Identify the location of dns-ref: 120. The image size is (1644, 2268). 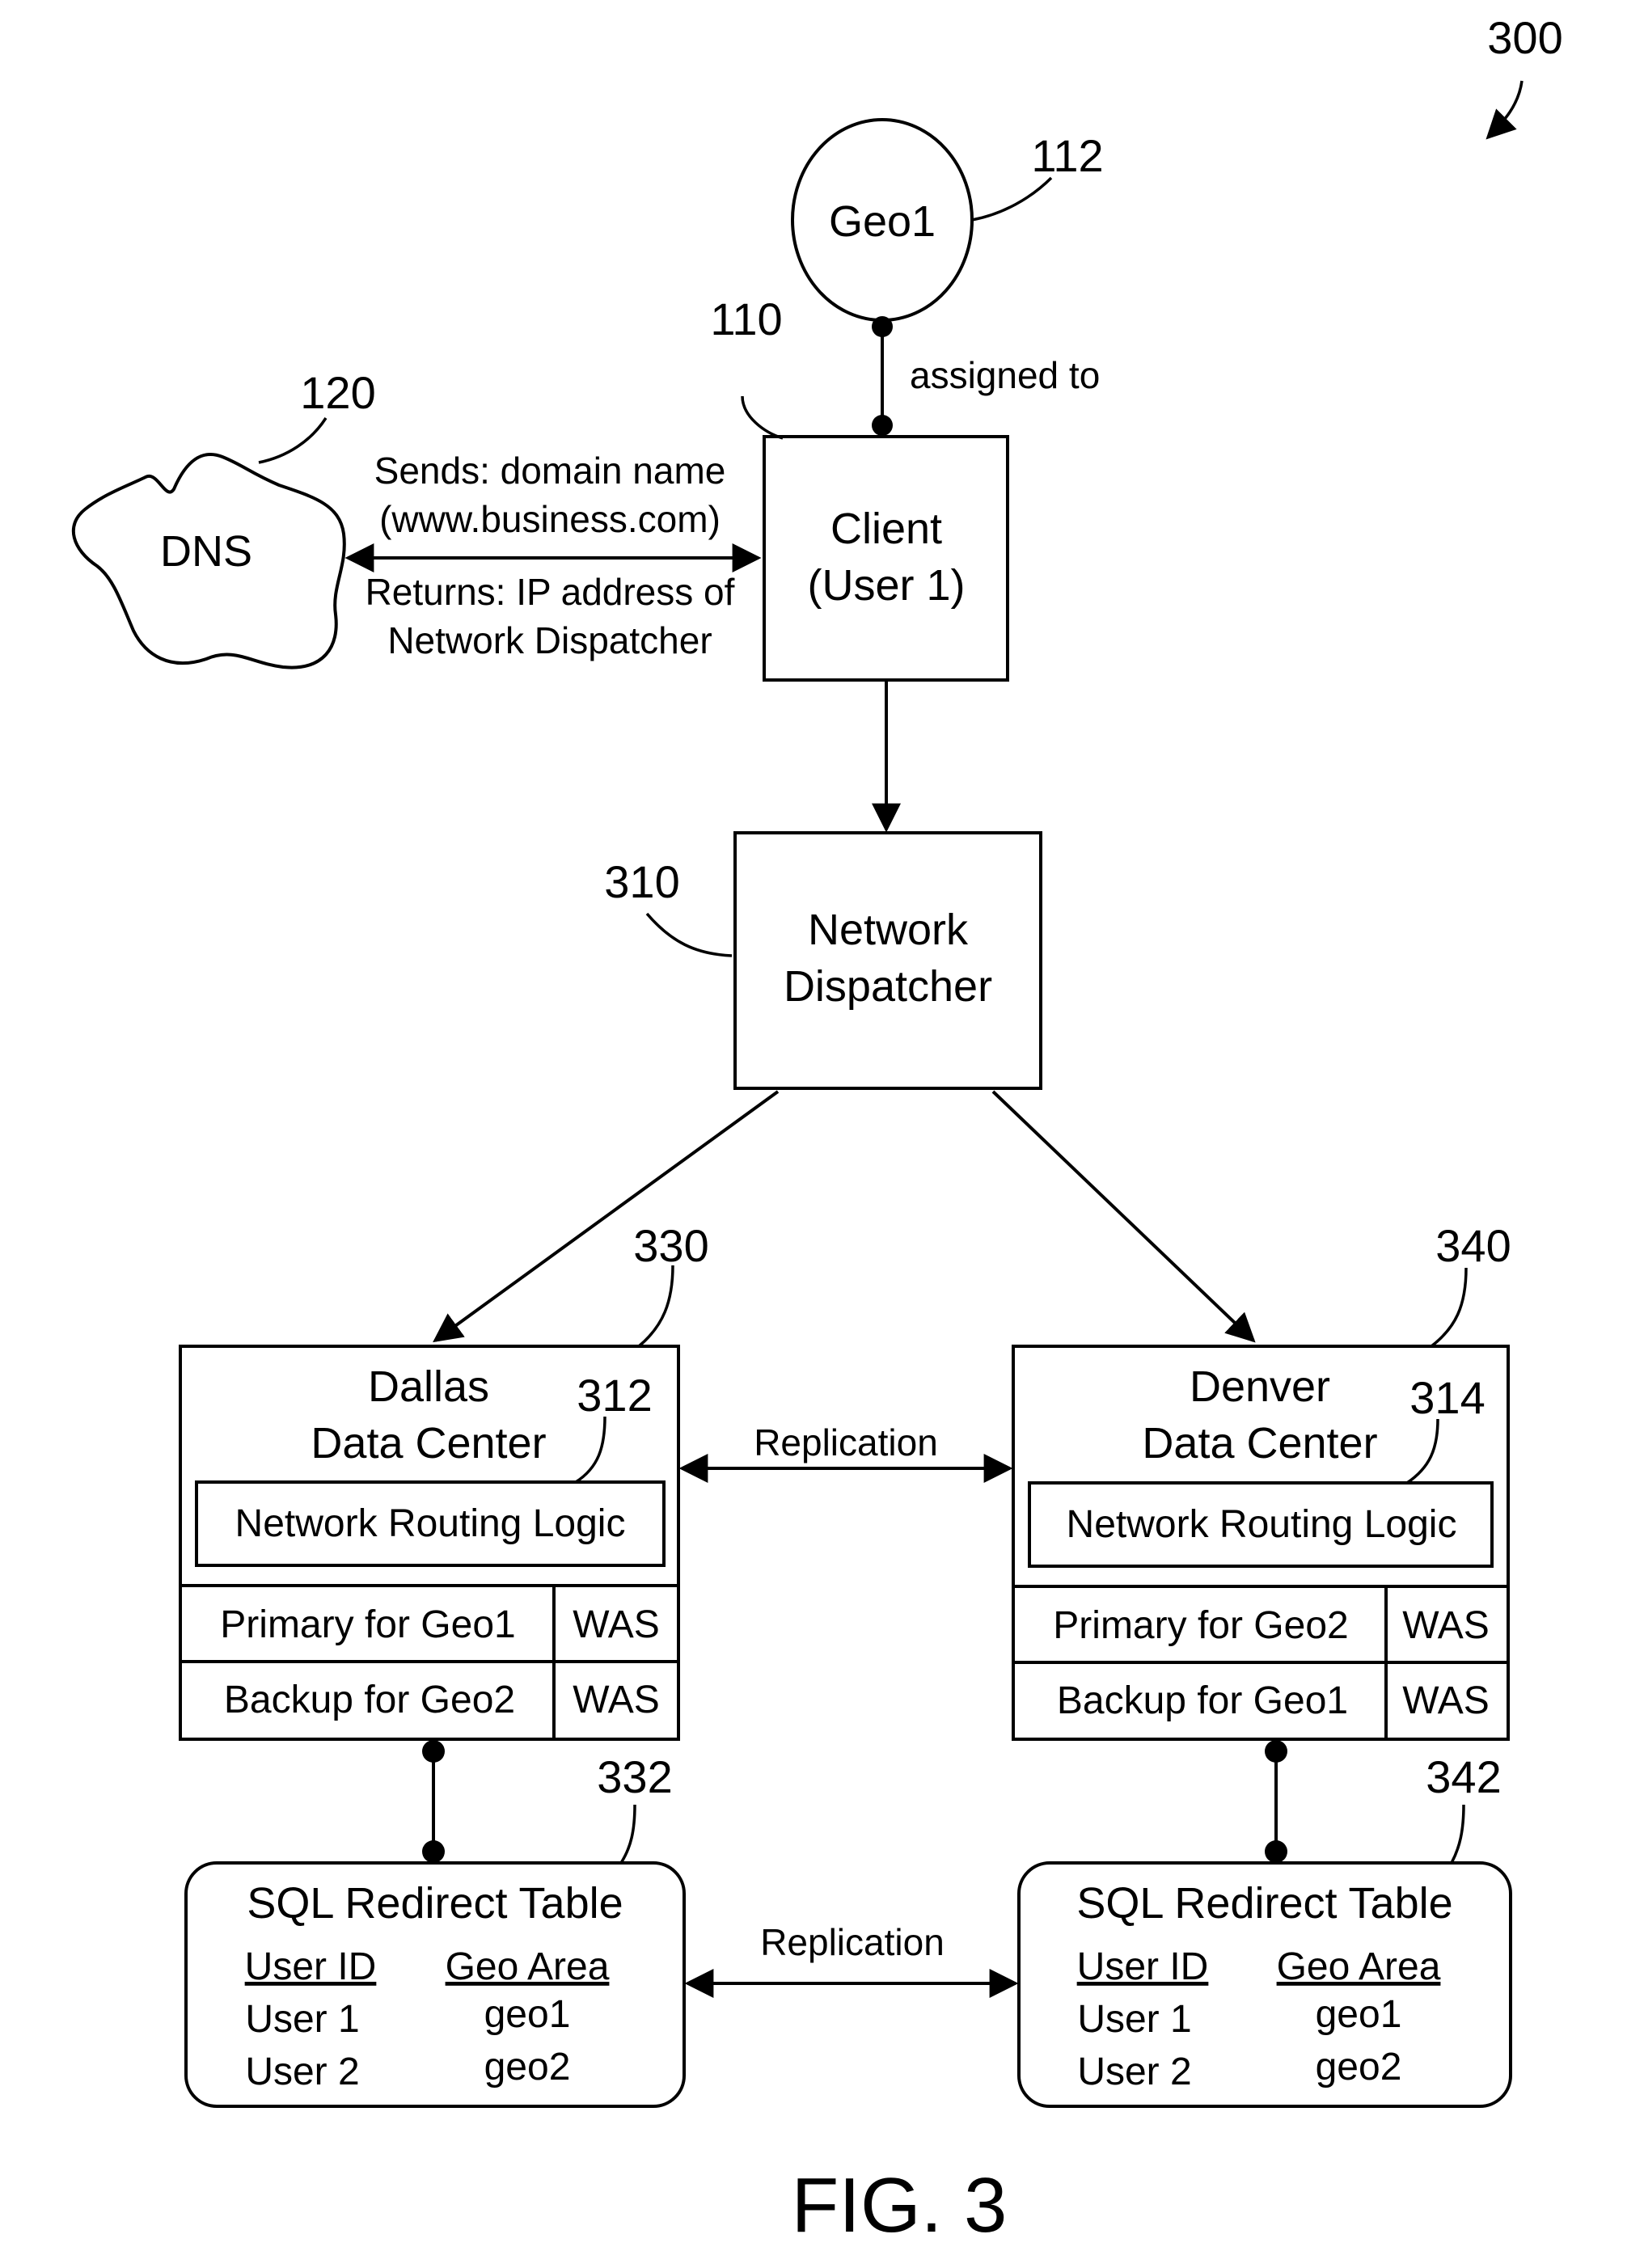
(338, 392).